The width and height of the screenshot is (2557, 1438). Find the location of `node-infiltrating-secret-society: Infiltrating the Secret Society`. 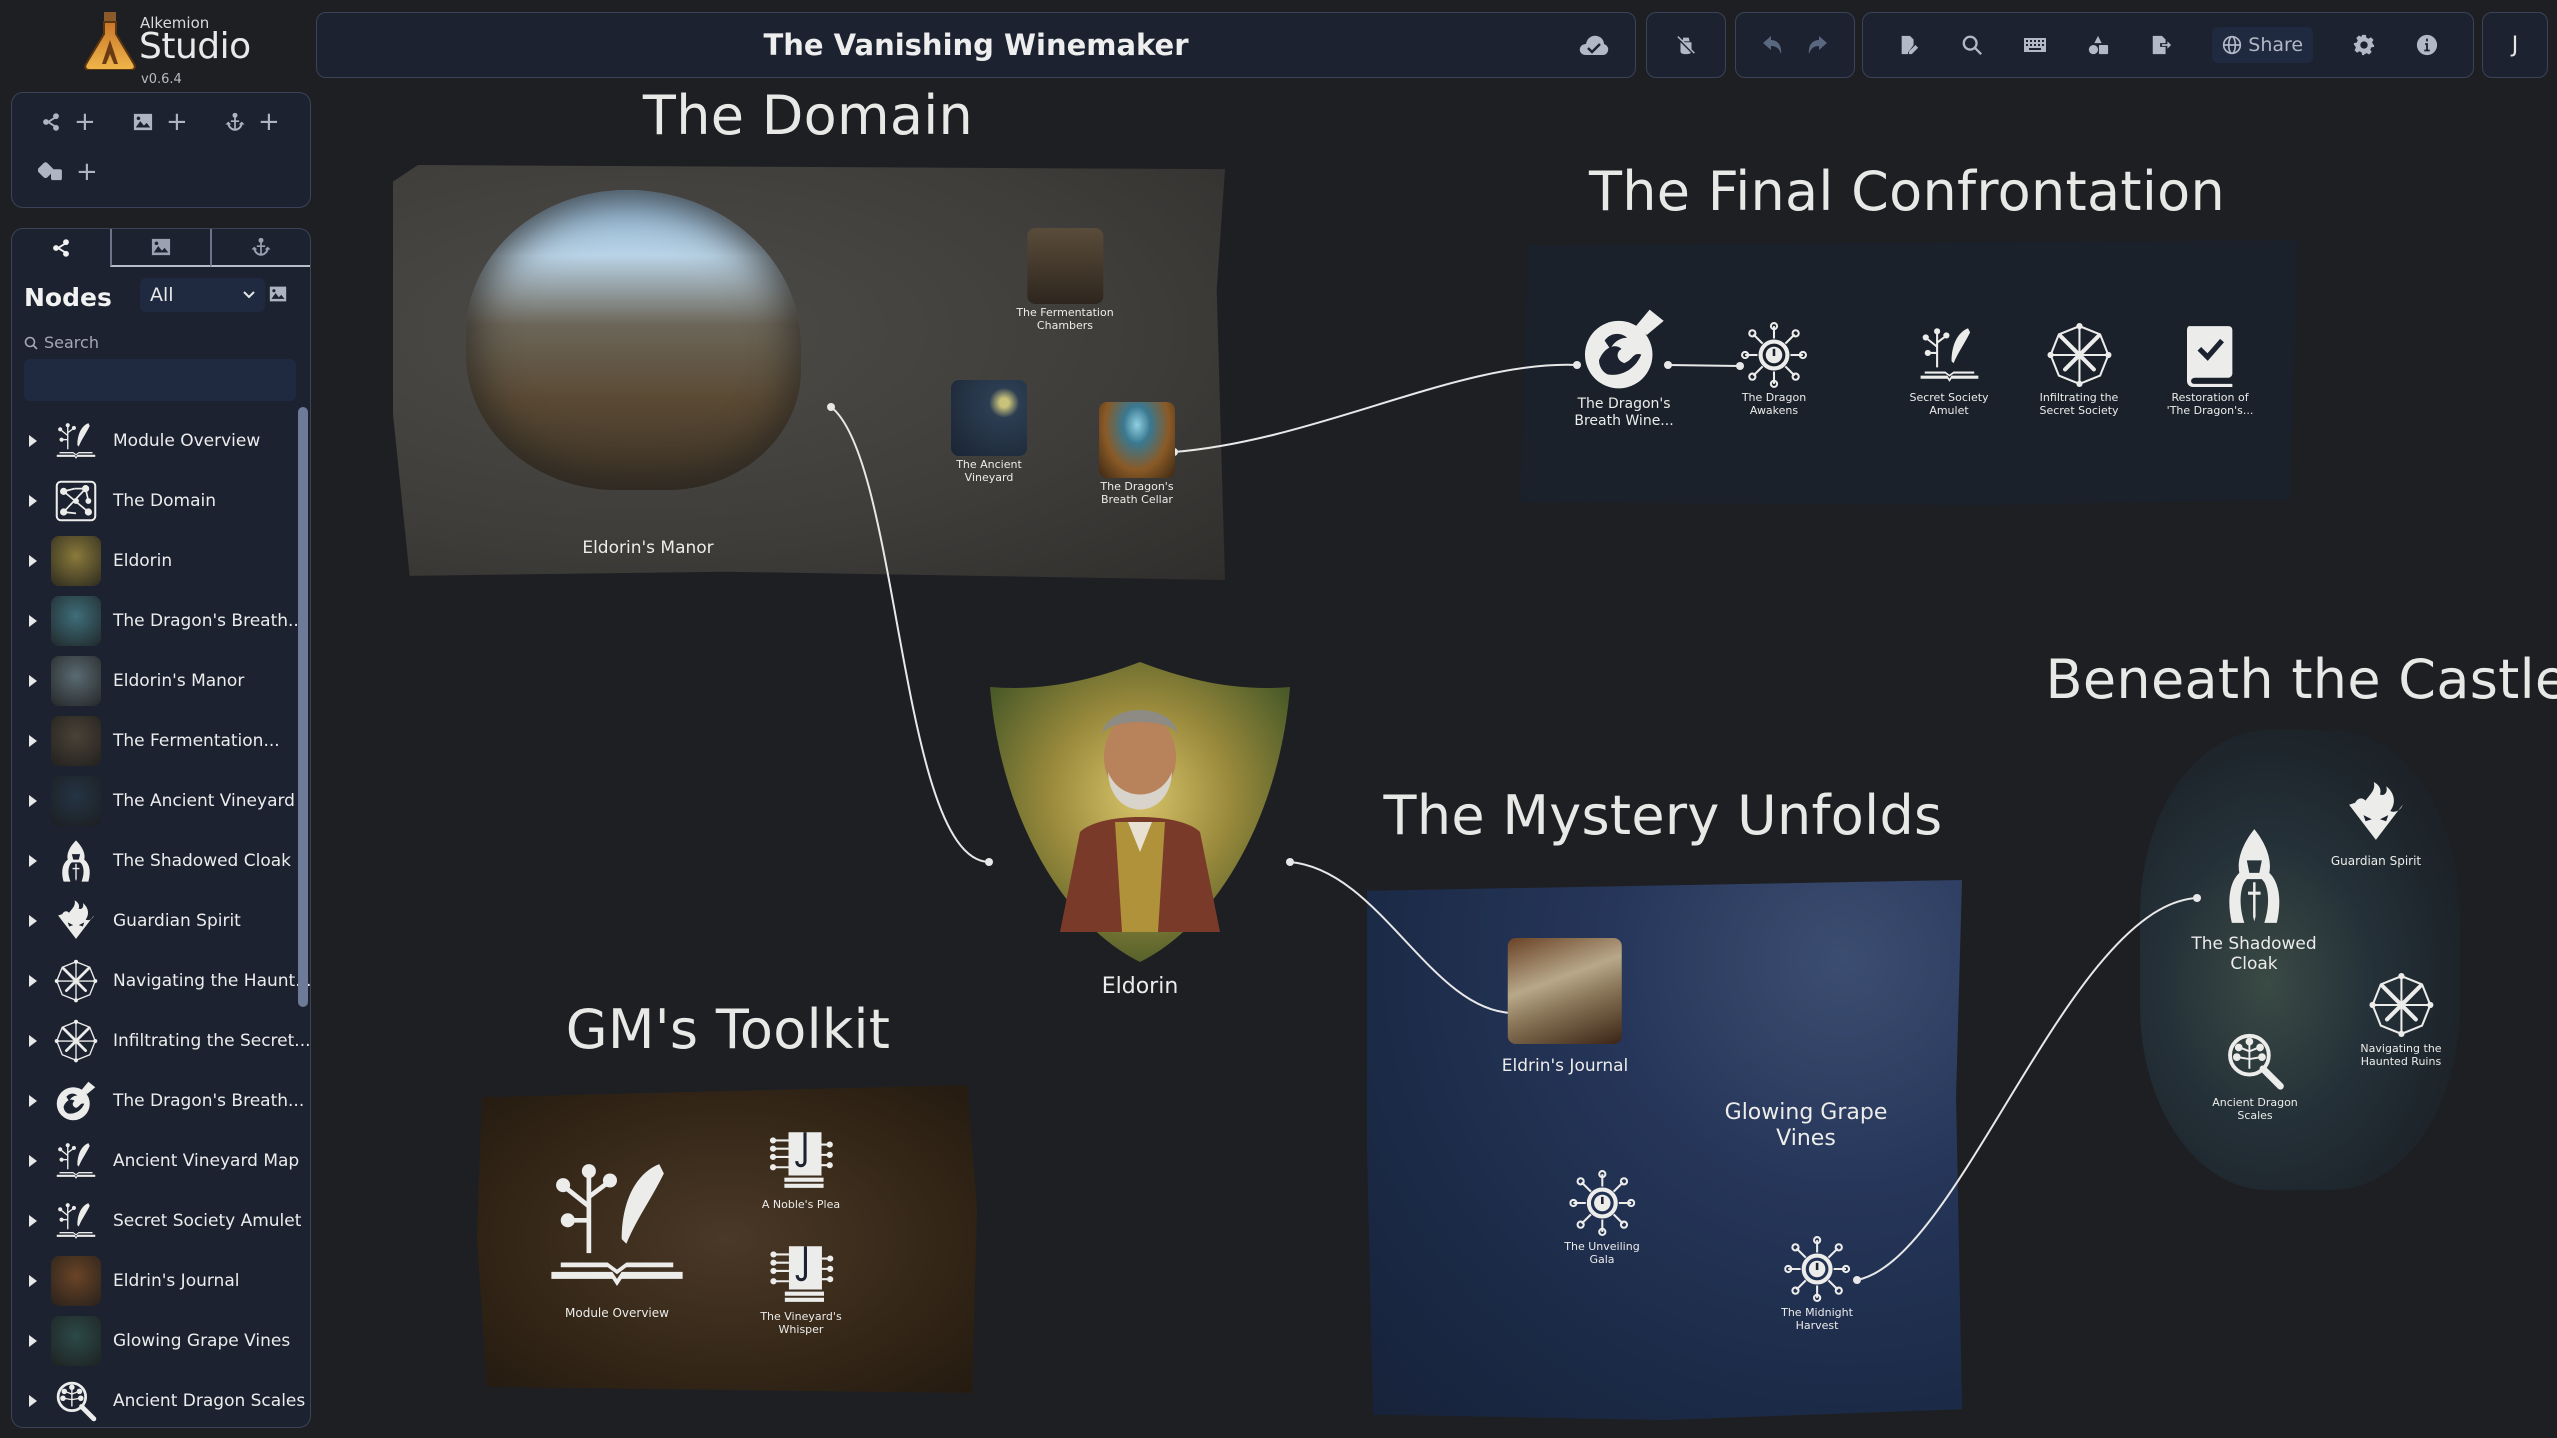

node-infiltrating-secret-society: Infiltrating the Secret Society is located at coordinates (2079, 370).